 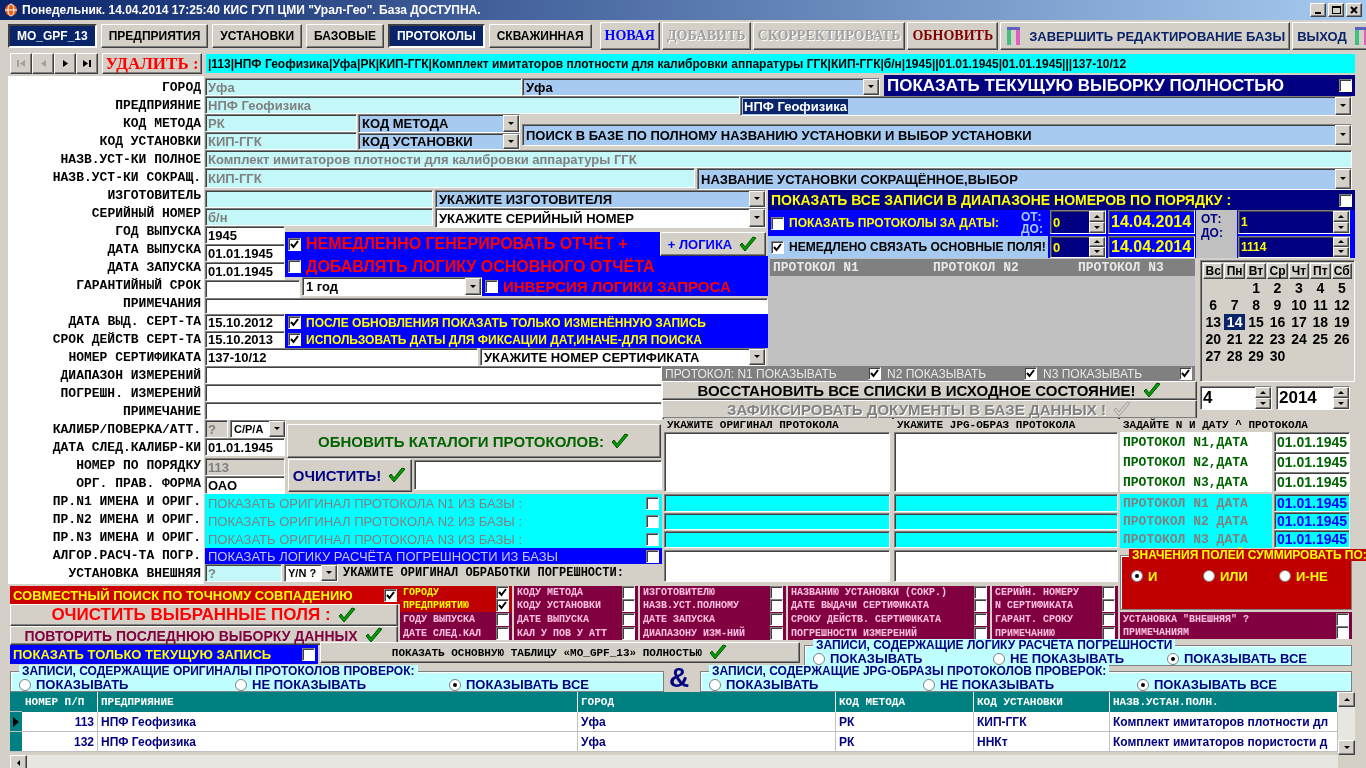 I want to click on calendar-day: 27, so click(x=1213, y=356).